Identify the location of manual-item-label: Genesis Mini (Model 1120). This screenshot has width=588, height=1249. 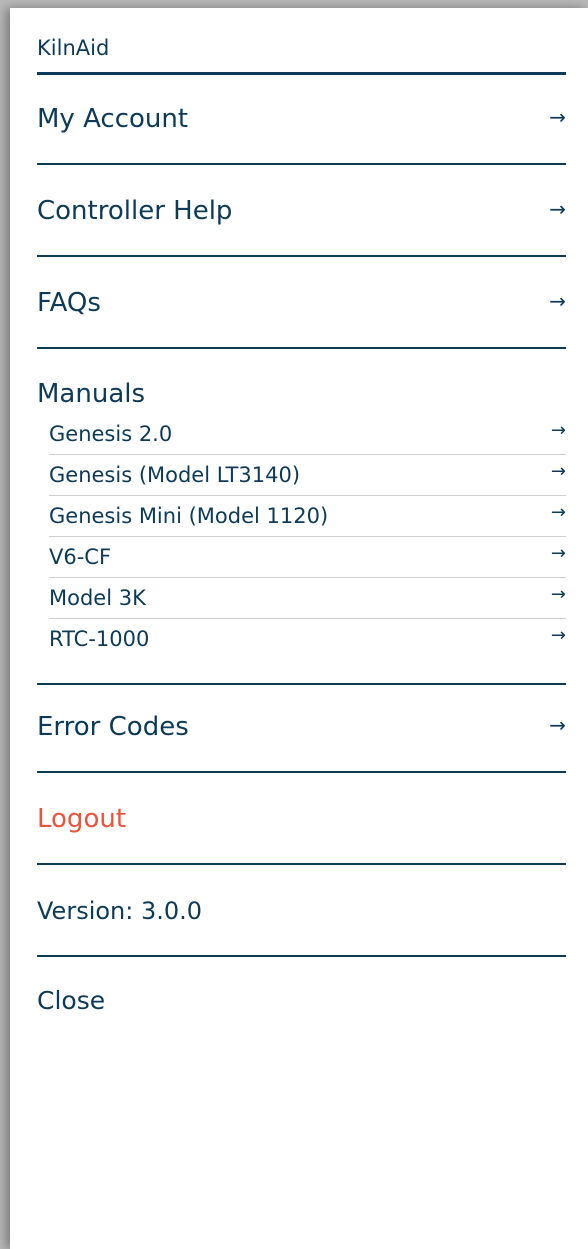
(189, 516).